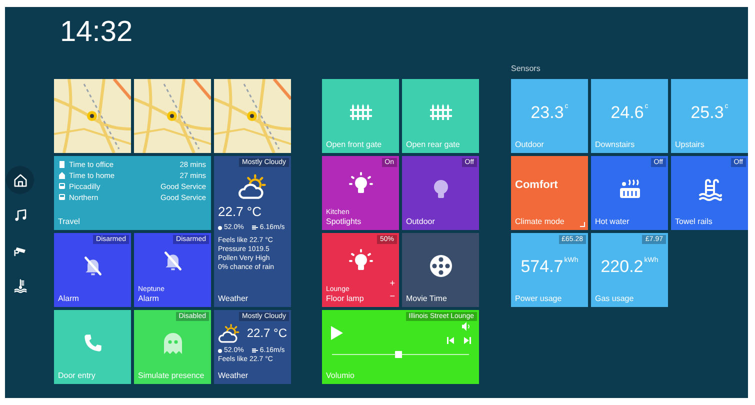 Image resolution: width=755 pixels, height=405 pixels. I want to click on thermometer-water-icon, so click(20, 285).